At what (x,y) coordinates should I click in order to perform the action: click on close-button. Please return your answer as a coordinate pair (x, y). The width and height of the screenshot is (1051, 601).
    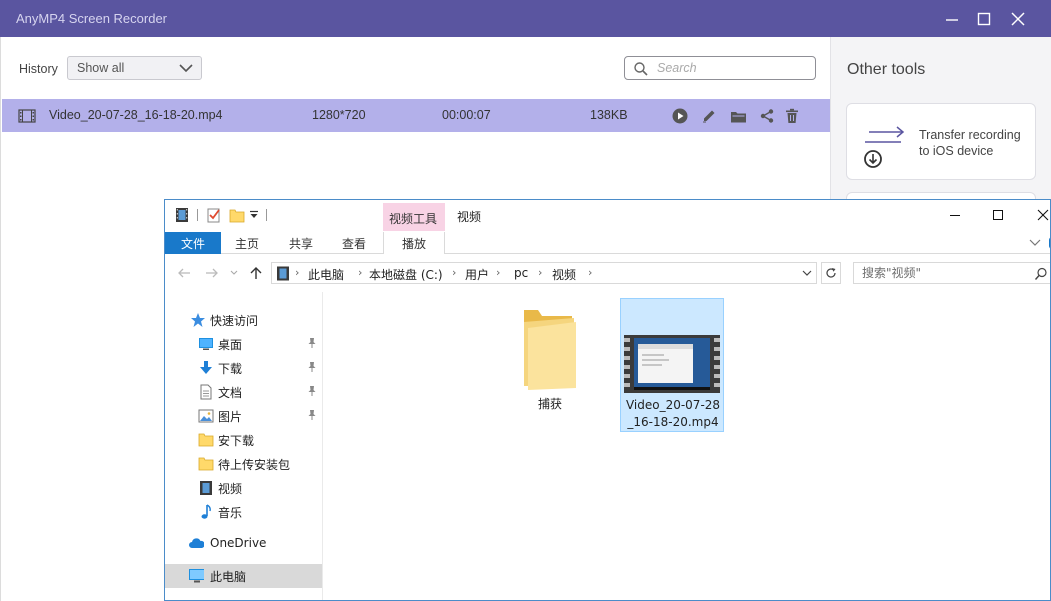
    Looking at the image, I should click on (1018, 19).